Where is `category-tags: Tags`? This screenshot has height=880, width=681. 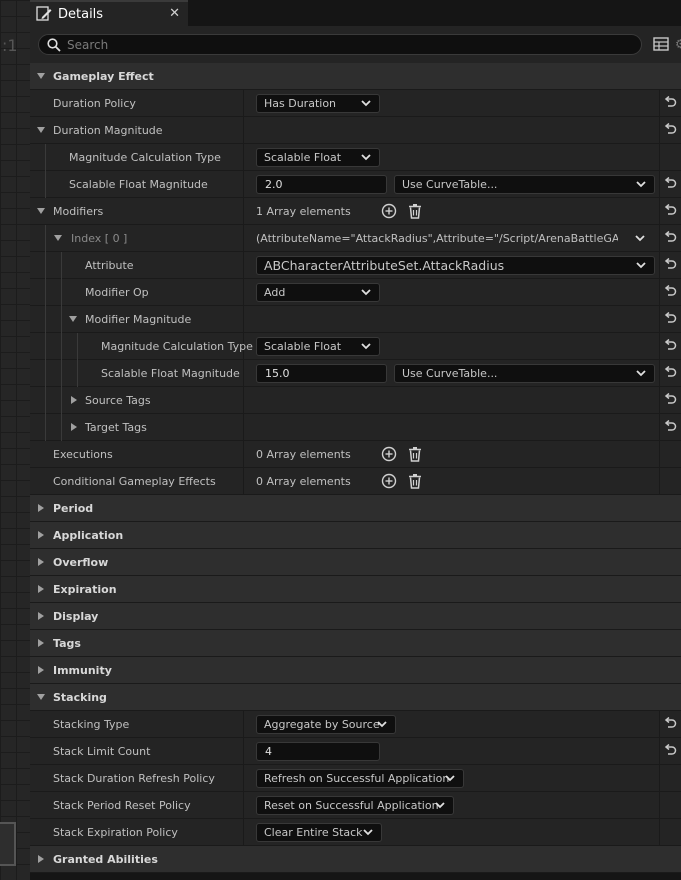 category-tags: Tags is located at coordinates (355, 643).